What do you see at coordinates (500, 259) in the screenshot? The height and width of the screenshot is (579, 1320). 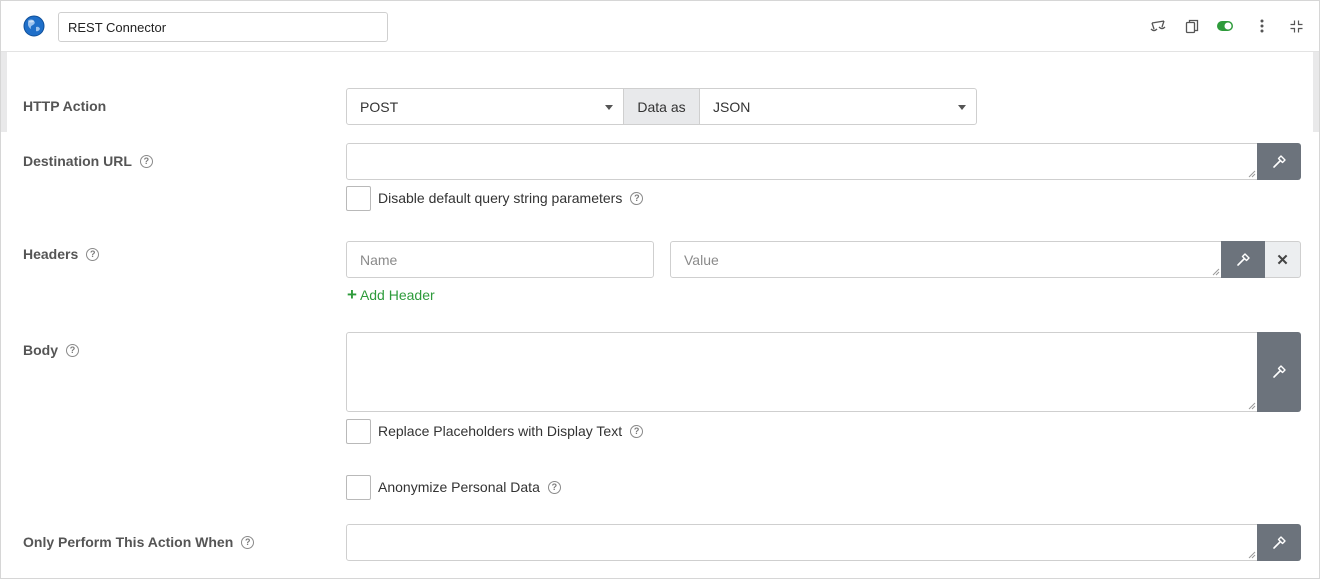 I see `header-name-input` at bounding box center [500, 259].